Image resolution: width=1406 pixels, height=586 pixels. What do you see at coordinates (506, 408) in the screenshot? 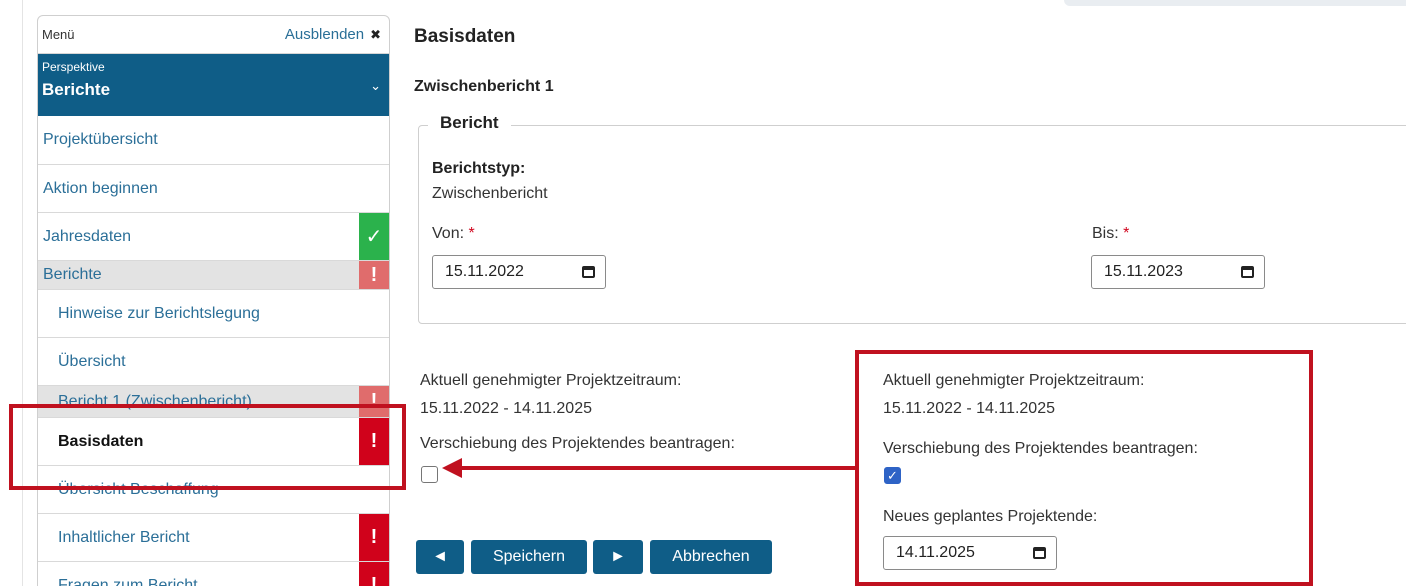
I see `approved-period-value: 15.11.2022 - 14.11.2025` at bounding box center [506, 408].